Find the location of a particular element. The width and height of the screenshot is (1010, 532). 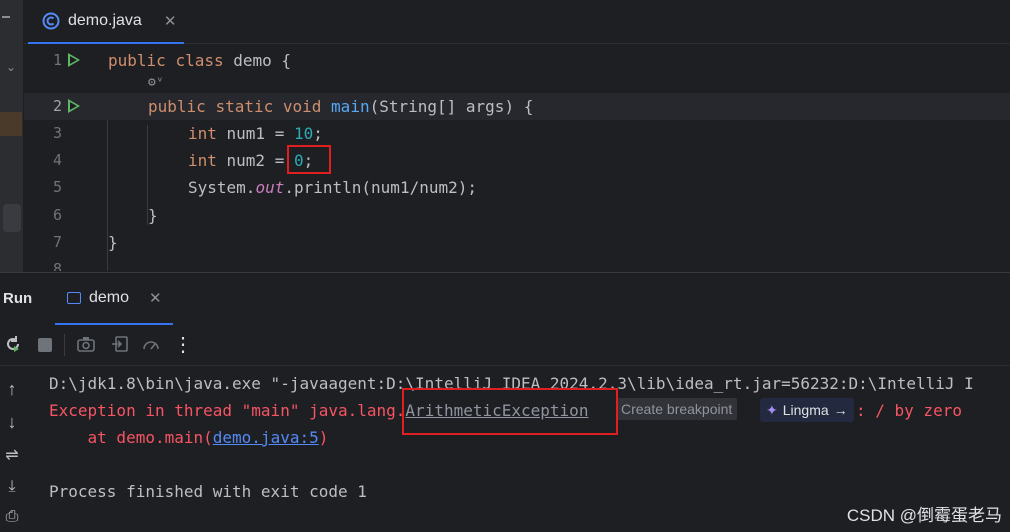

code-text: int num2 = 0; is located at coordinates (210, 160).